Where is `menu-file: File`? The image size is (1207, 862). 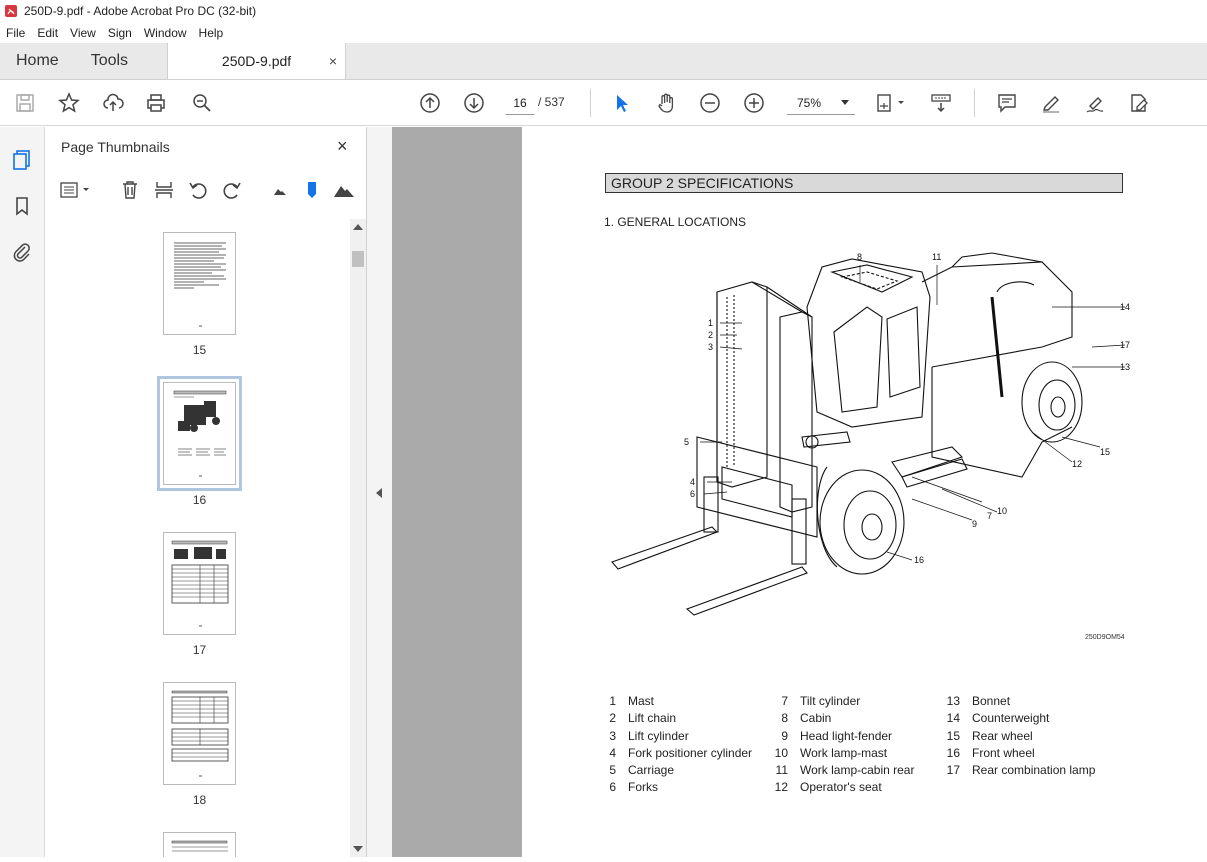
menu-file: File is located at coordinates (15, 33).